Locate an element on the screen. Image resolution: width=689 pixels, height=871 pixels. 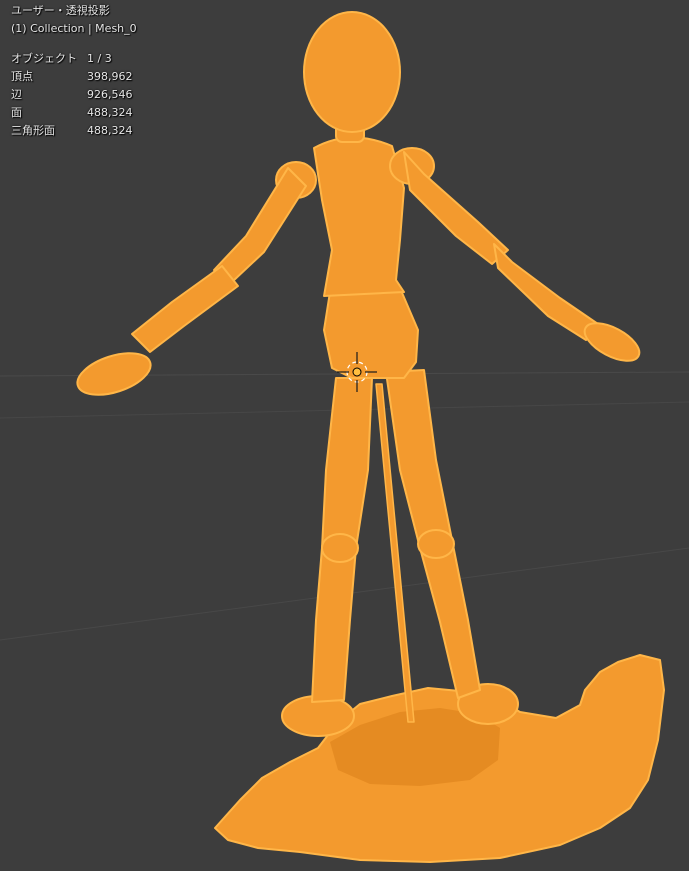
origin-marker-icon is located at coordinates (357, 372).